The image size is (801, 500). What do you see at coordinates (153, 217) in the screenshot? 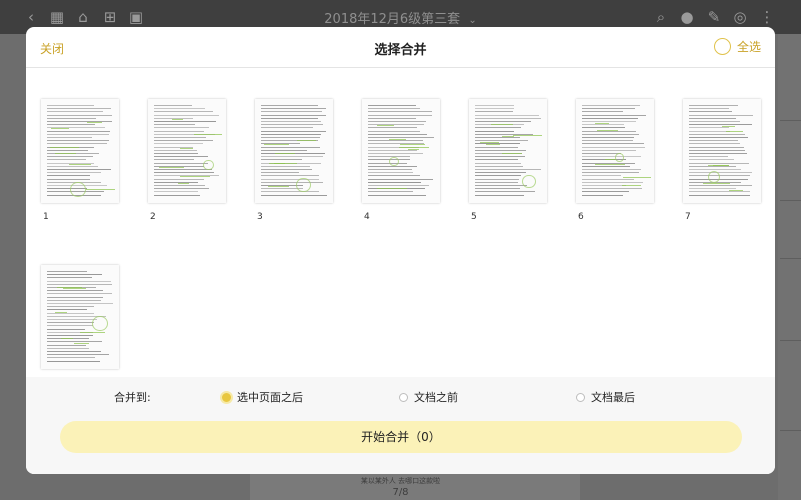
I see `page-number: 2` at bounding box center [153, 217].